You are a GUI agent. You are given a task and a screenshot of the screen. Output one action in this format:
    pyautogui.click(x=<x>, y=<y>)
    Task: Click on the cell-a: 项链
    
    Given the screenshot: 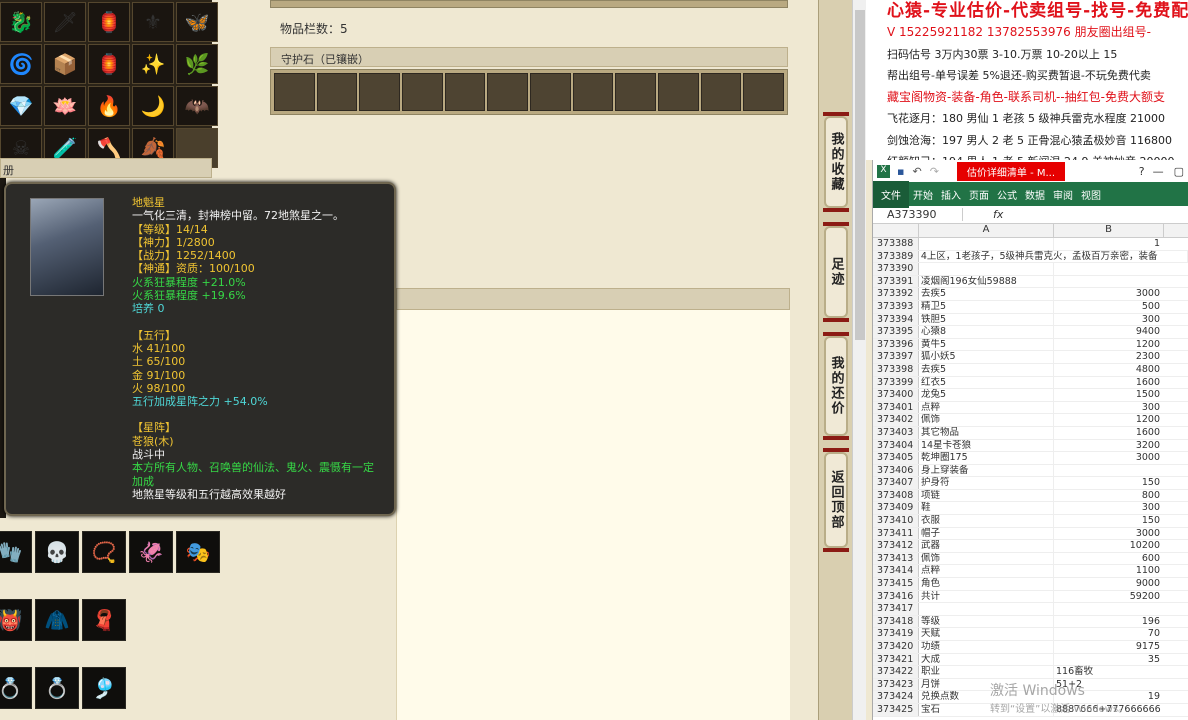 What is the action you would take?
    pyautogui.click(x=986, y=495)
    